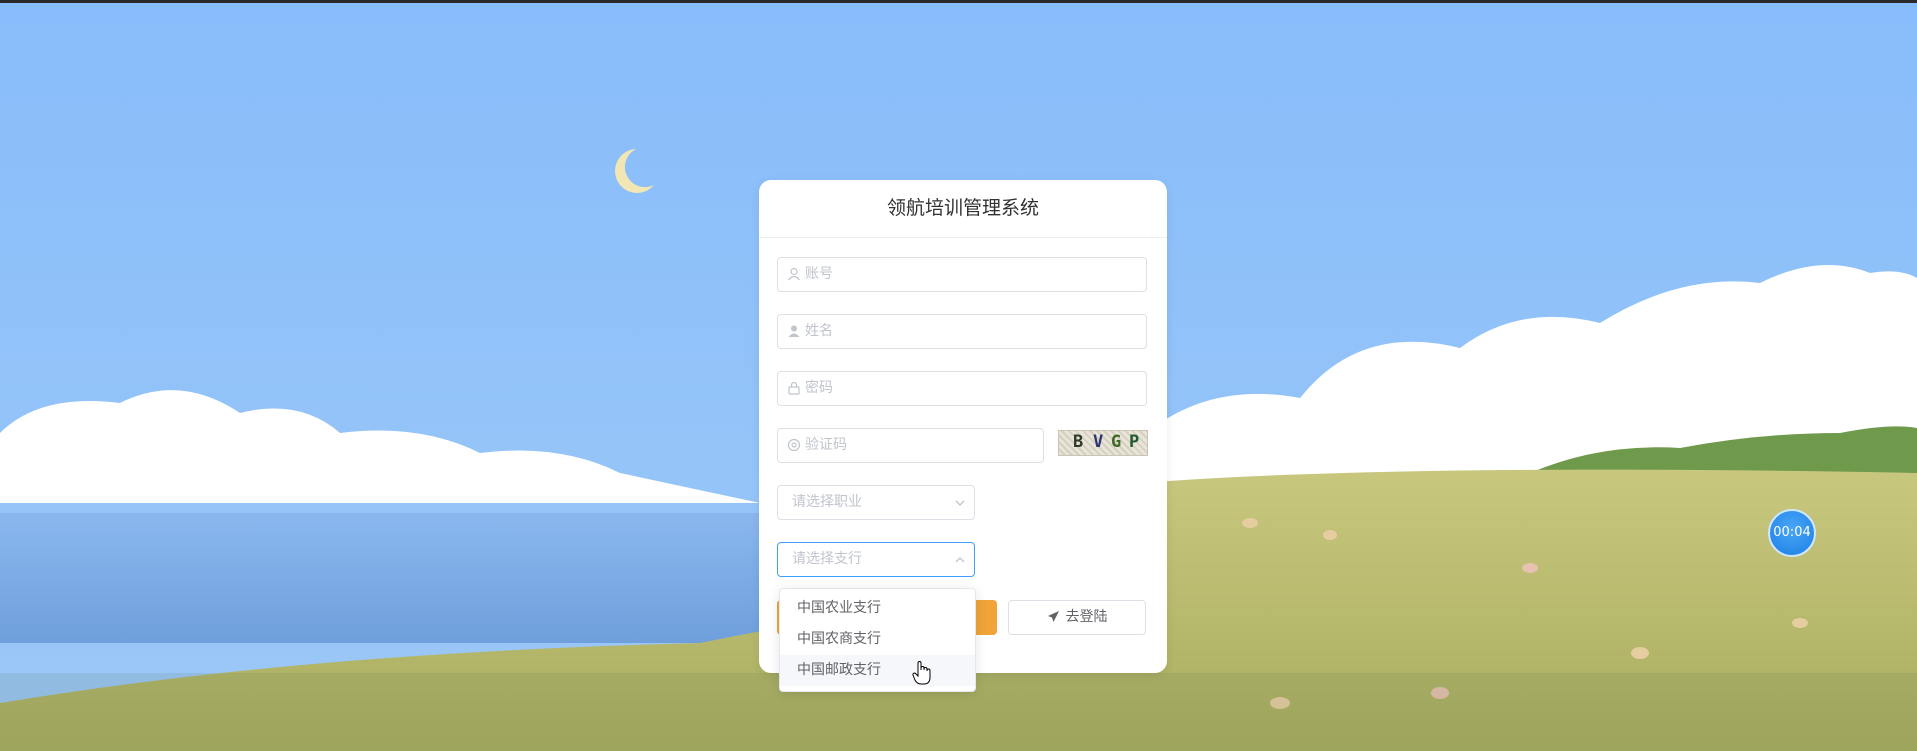 This screenshot has width=1917, height=751. I want to click on timer-badge: 00:04, so click(1792, 533).